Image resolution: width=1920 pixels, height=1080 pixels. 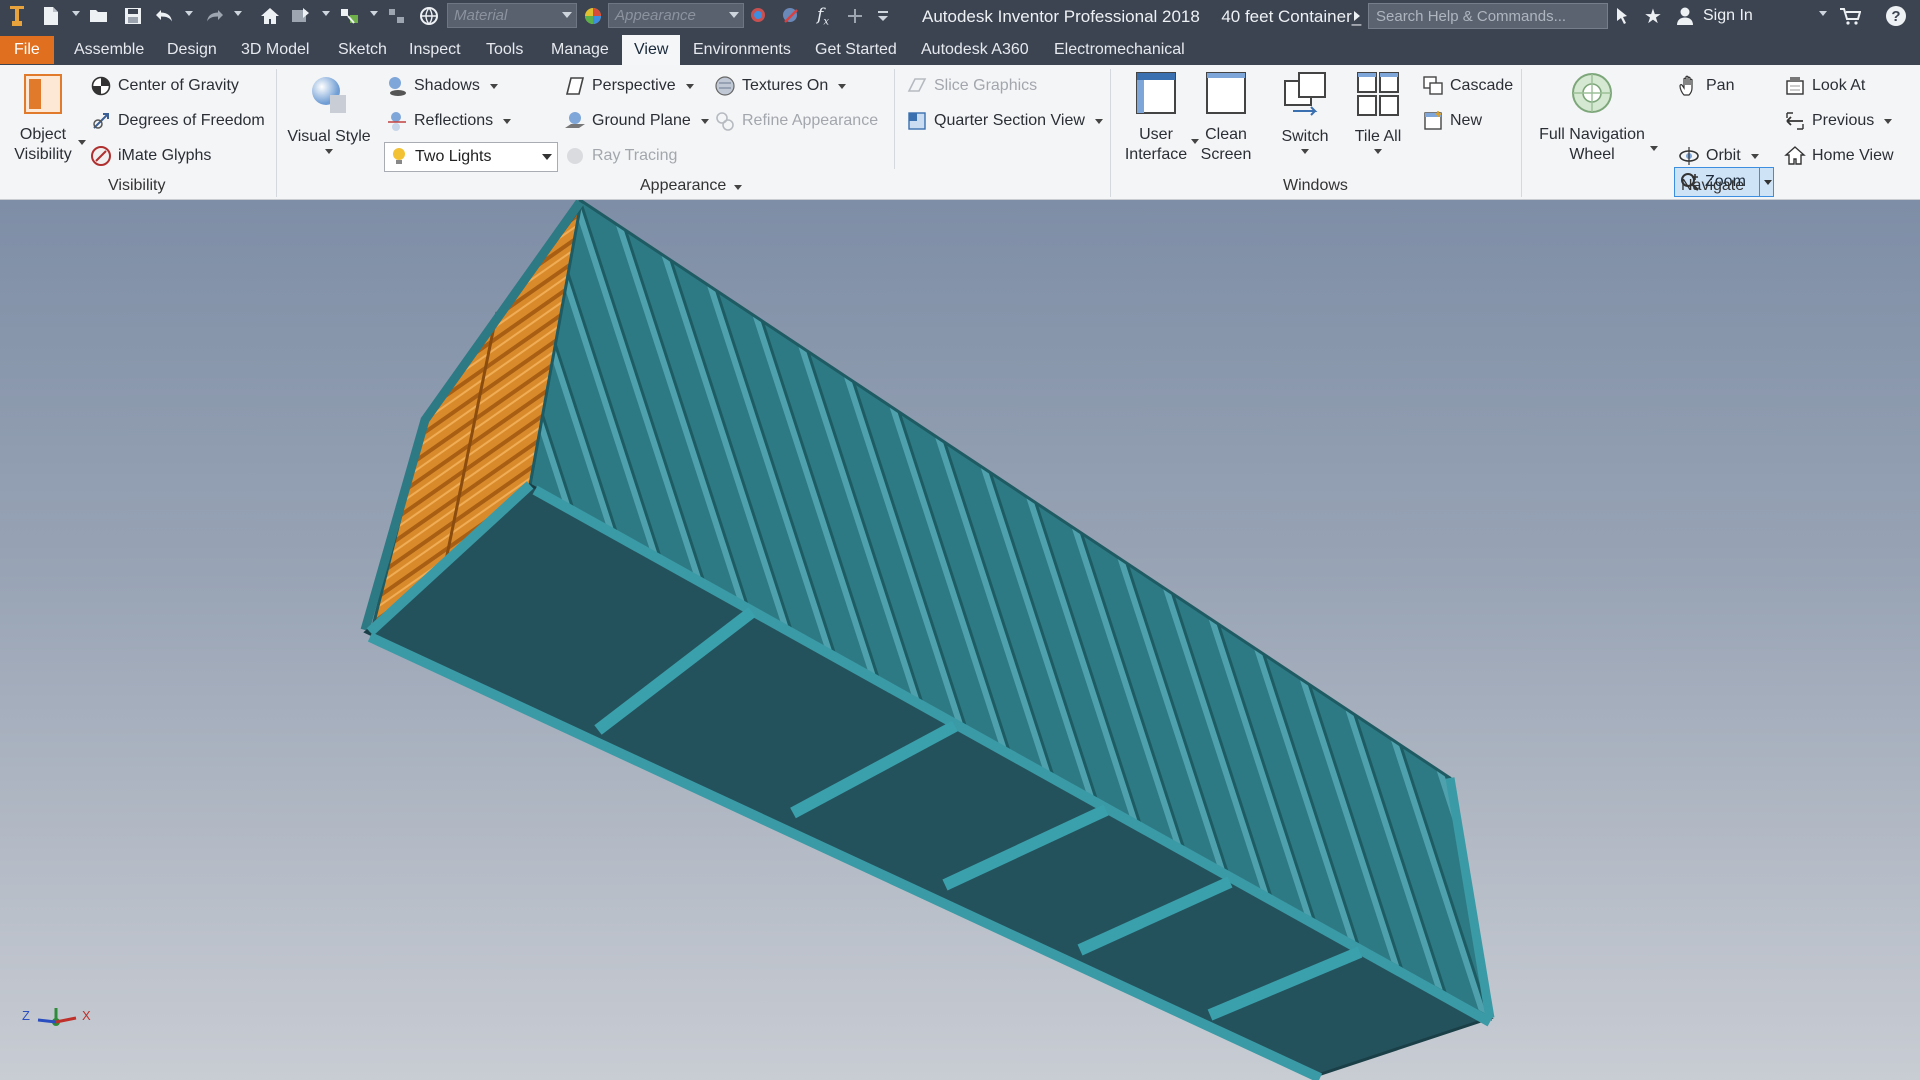 I want to click on undo-icon, so click(x=165, y=16).